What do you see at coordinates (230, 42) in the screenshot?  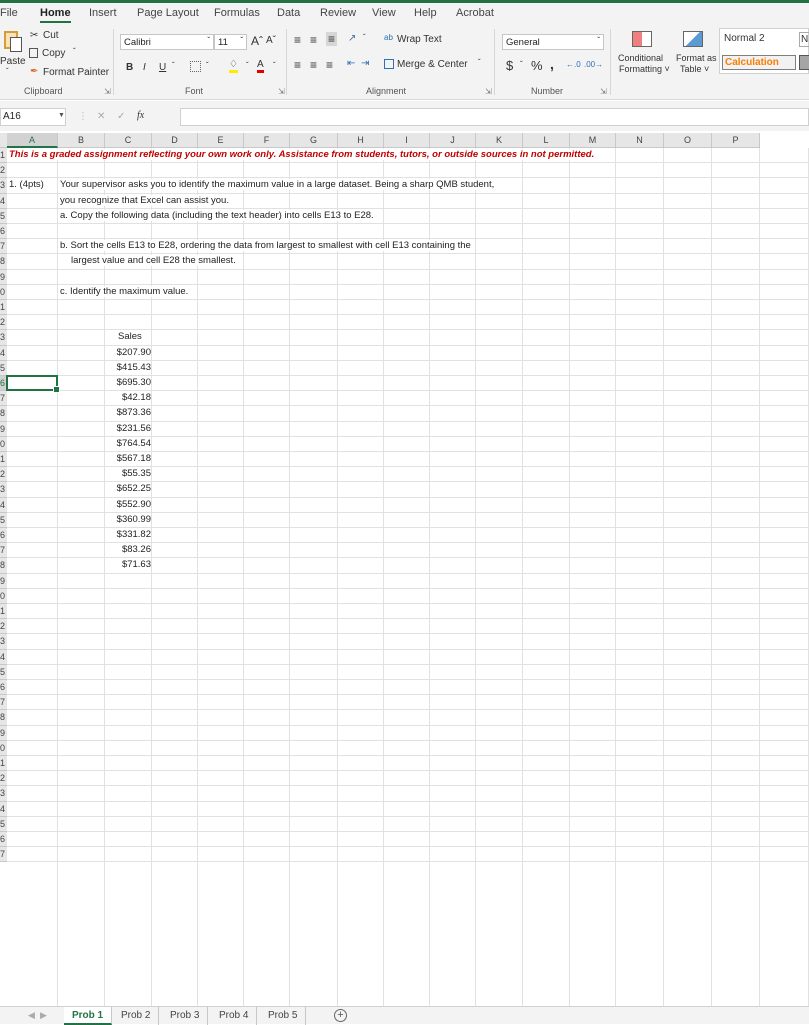 I see `font-size-select: 11 ˇ` at bounding box center [230, 42].